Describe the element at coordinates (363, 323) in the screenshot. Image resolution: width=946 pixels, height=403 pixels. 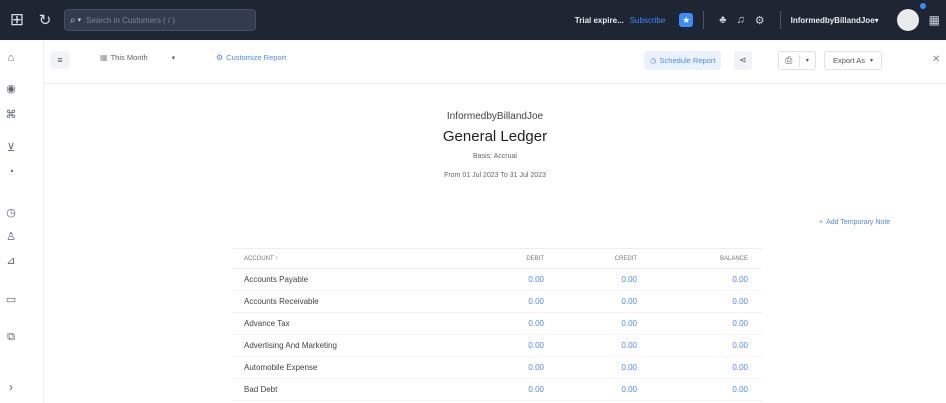
I see `account-name: Advance Tax` at that location.